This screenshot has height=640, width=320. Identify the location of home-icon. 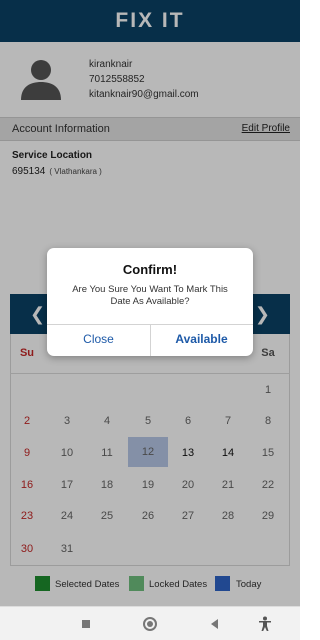
(150, 624).